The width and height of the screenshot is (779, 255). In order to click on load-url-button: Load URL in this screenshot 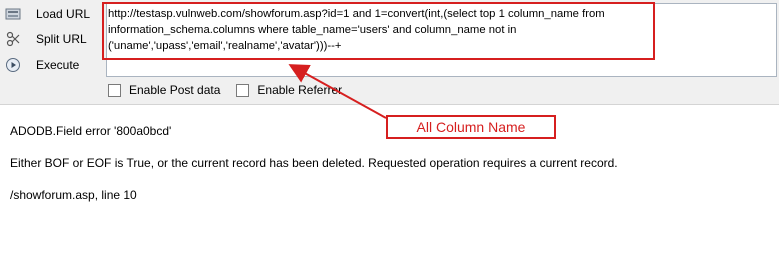, I will do `click(51, 14)`.